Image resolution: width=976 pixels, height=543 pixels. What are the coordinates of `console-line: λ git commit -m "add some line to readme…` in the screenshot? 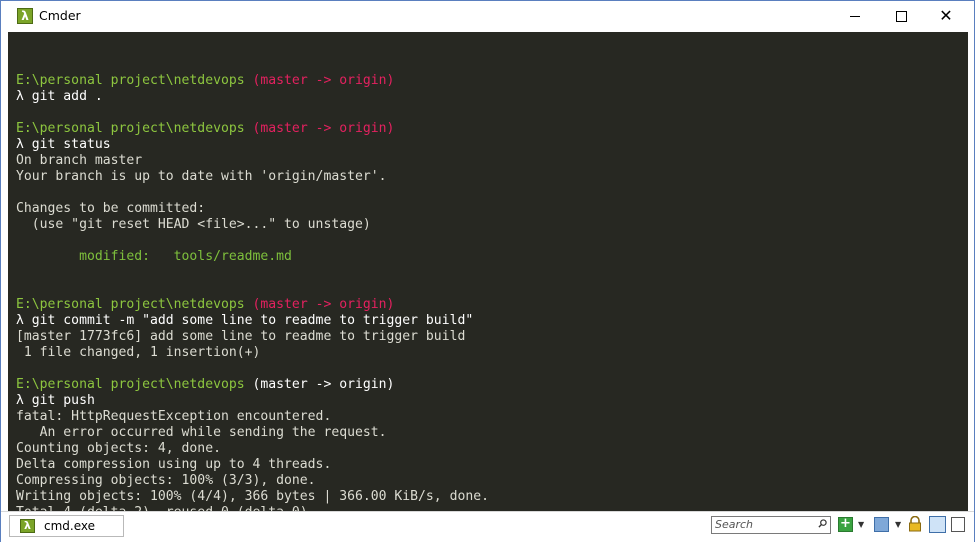 It's located at (252, 321).